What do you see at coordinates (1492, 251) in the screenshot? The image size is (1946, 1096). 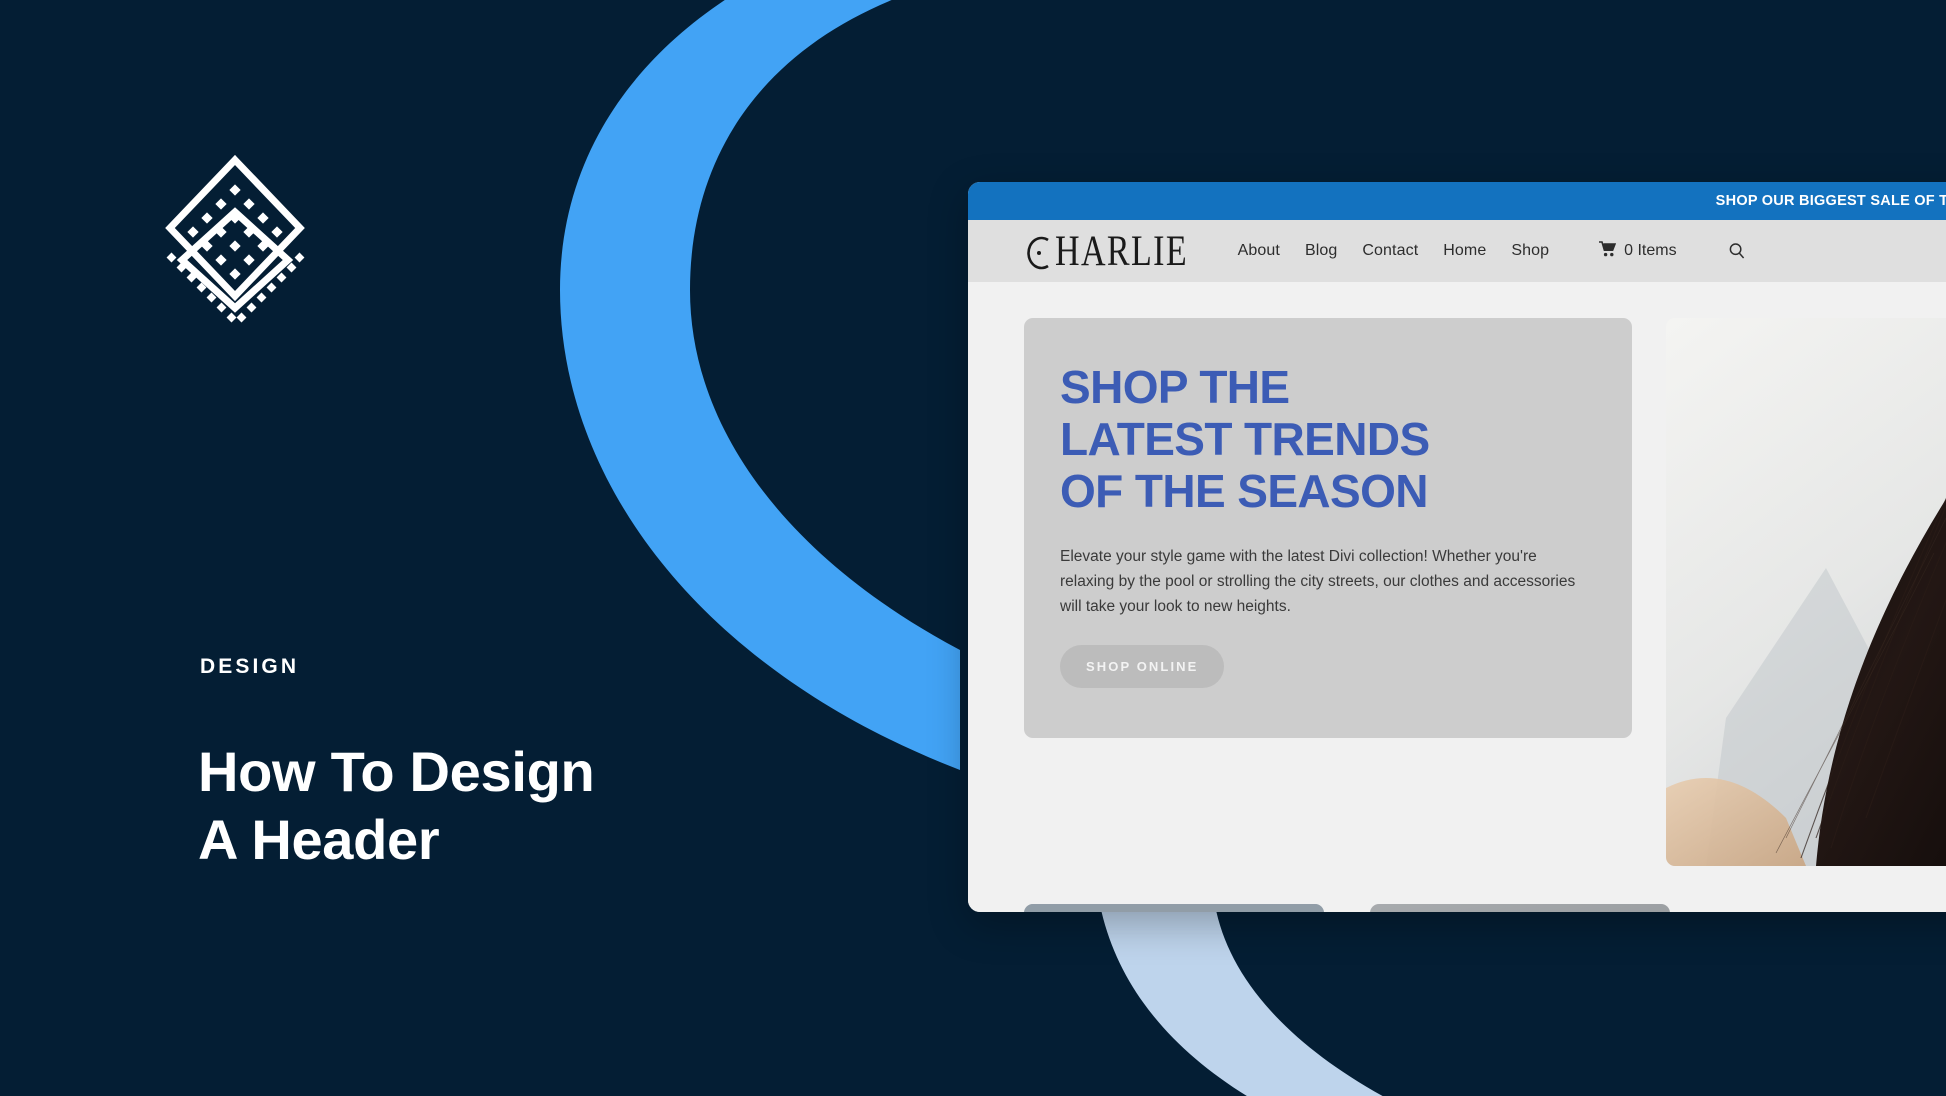 I see `nav-links: About Blog Contact Home Shop 0 Items` at bounding box center [1492, 251].